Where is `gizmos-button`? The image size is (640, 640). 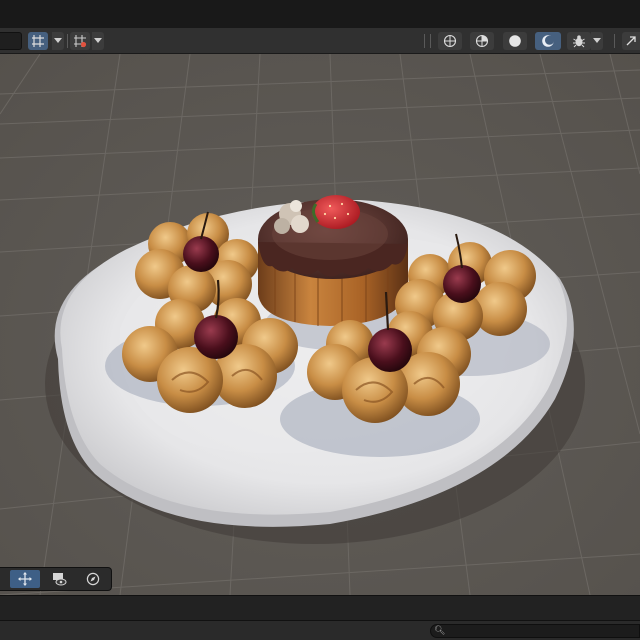
gizmos-button is located at coordinates (579, 41).